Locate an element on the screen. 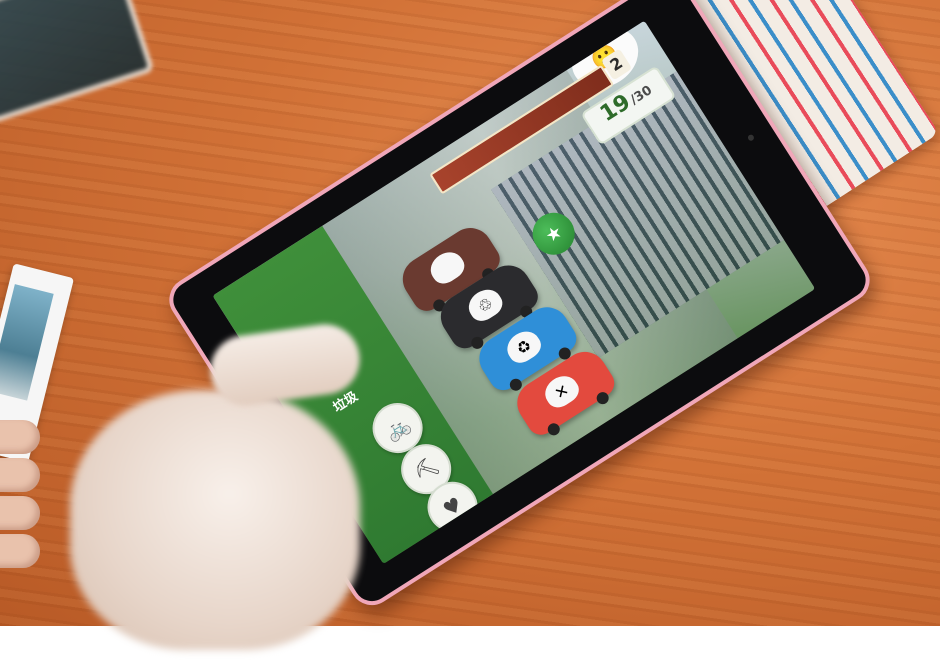 This screenshot has width=940, height=660. bin-face: ✕ is located at coordinates (561, 391).